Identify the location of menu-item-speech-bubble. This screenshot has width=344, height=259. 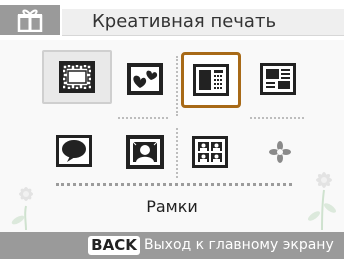
(74, 151).